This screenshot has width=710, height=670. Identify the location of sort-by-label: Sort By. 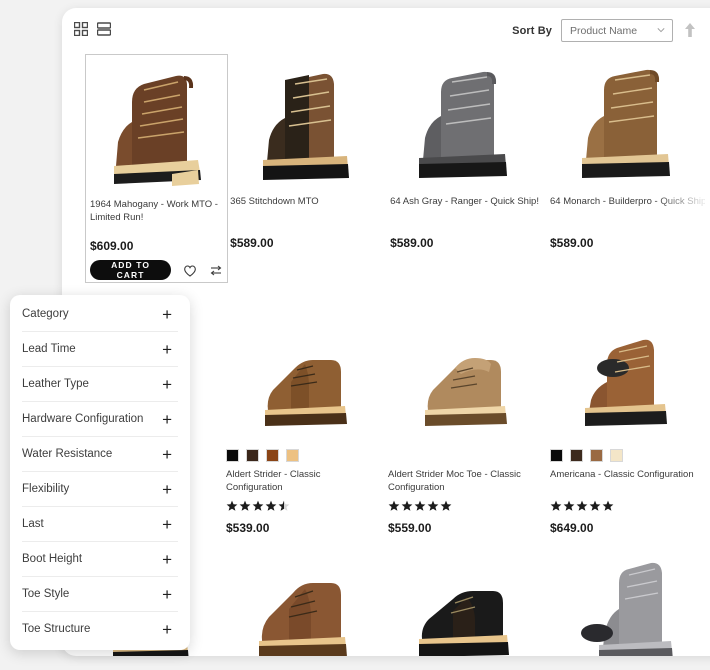
(532, 30).